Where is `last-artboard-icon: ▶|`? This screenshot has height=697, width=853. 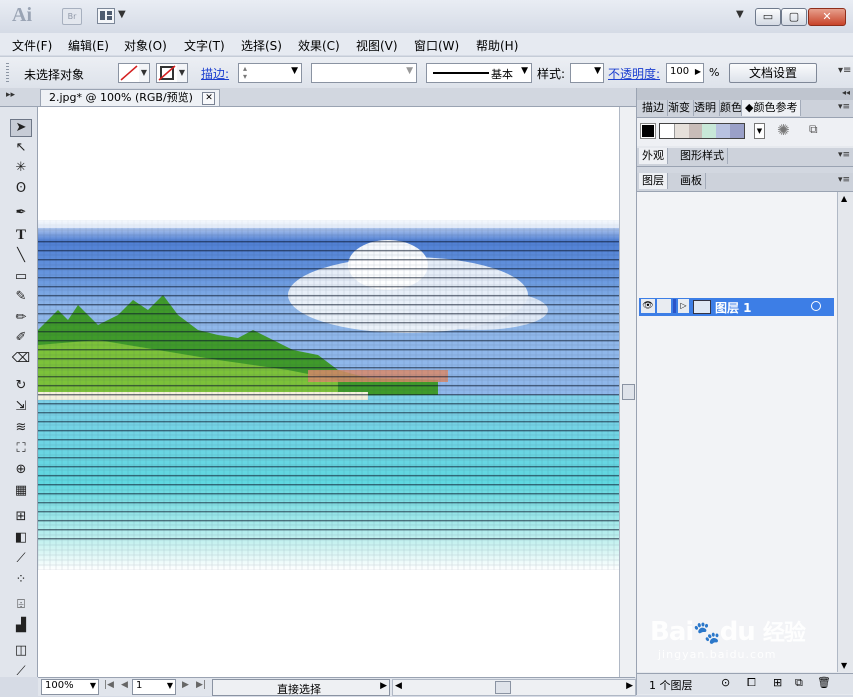
last-artboard-icon: ▶| is located at coordinates (201, 685).